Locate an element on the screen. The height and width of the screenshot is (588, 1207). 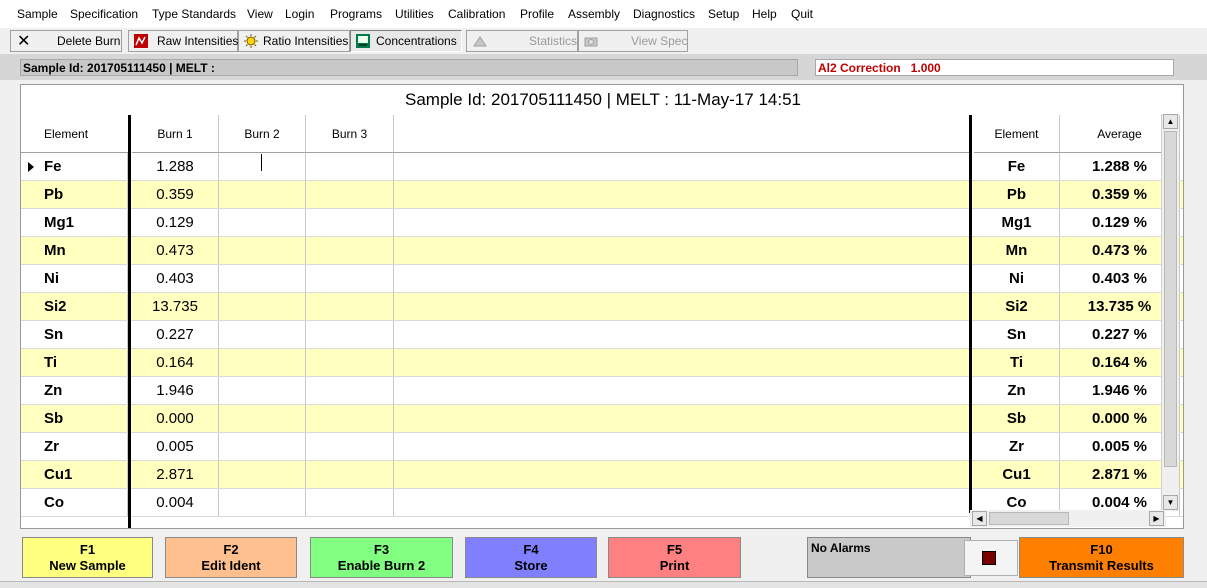
burn1-cell: 0.227 is located at coordinates (175, 334).